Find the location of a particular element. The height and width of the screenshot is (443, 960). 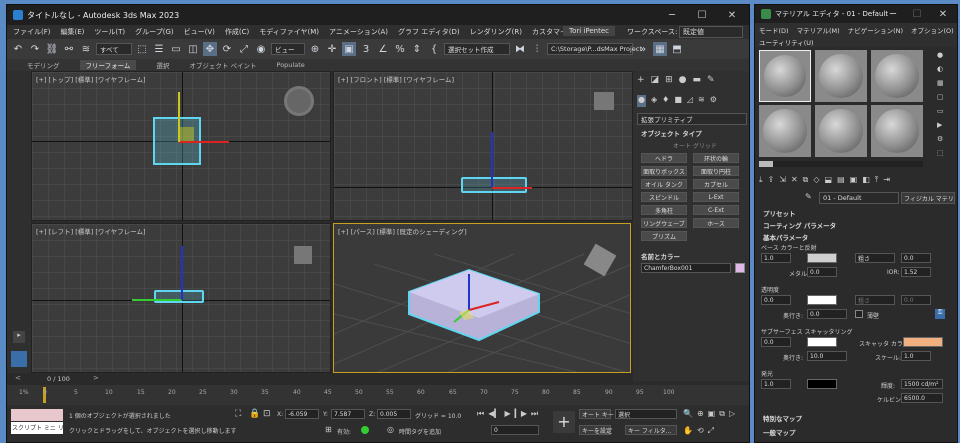

go-forward-sibling-icon: ⇥ is located at coordinates (886, 181).